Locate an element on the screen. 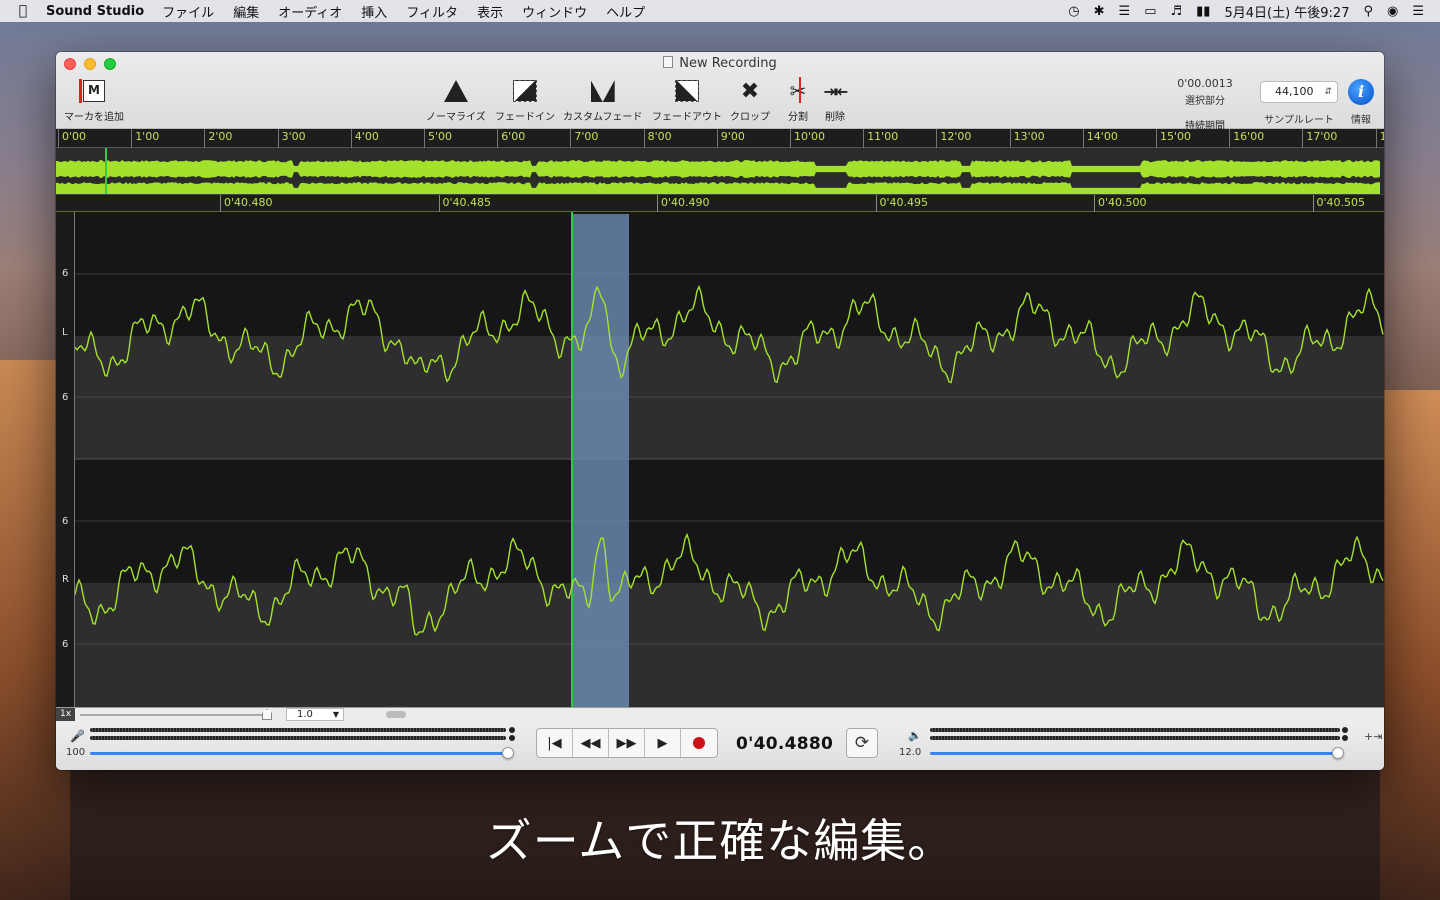 The image size is (1440, 900). input-volume-slider is located at coordinates (300, 753).